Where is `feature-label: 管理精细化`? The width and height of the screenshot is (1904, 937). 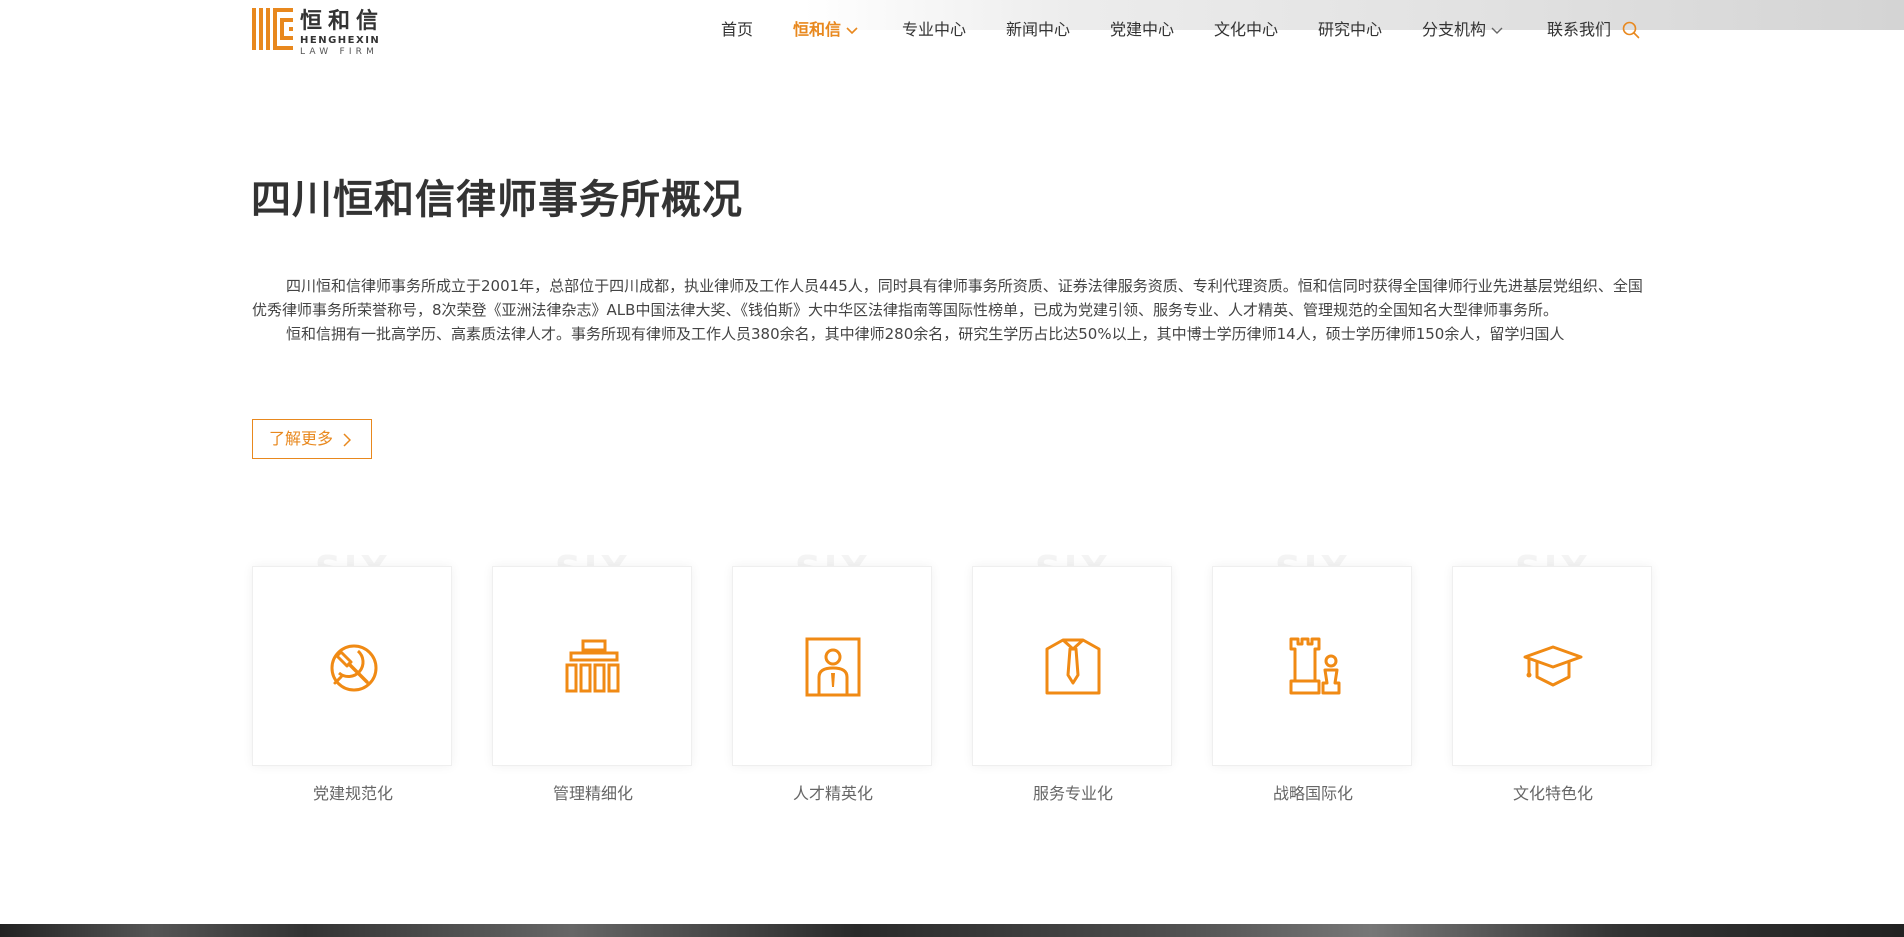
feature-label: 管理精细化 is located at coordinates (592, 793).